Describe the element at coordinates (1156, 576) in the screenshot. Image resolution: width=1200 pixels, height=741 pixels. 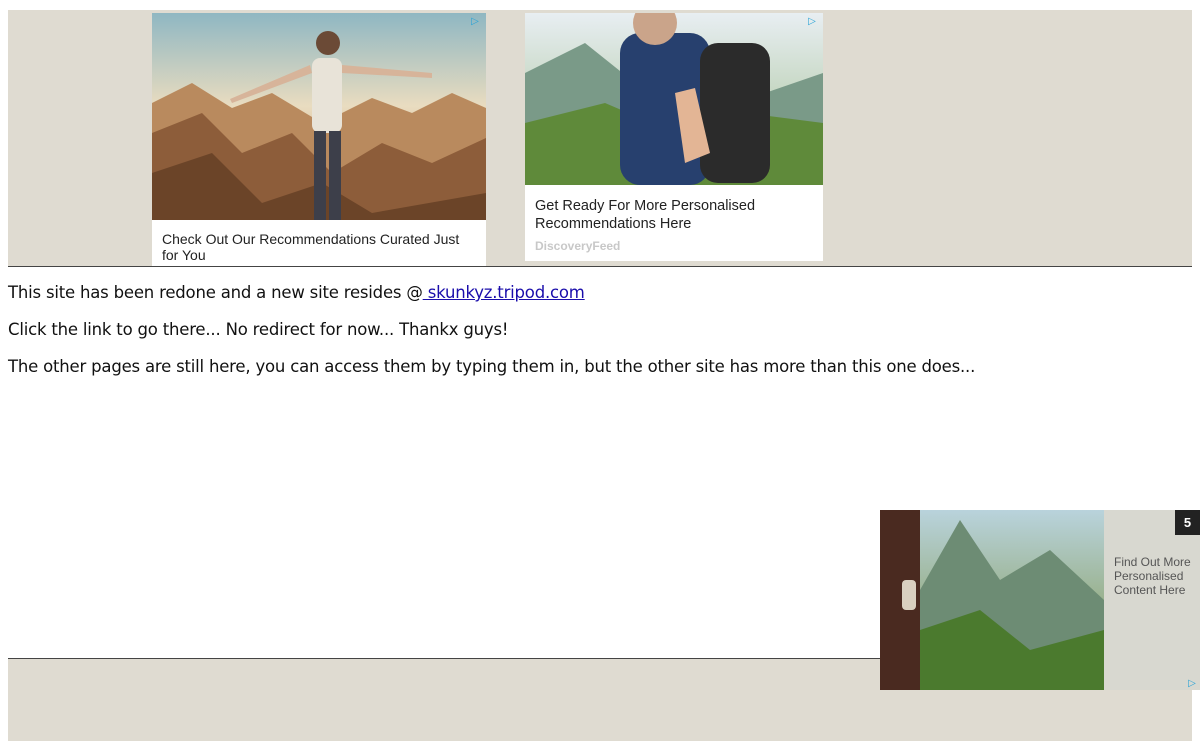
I see `floating-ad-text: Find Out More Personalised Content Here` at that location.